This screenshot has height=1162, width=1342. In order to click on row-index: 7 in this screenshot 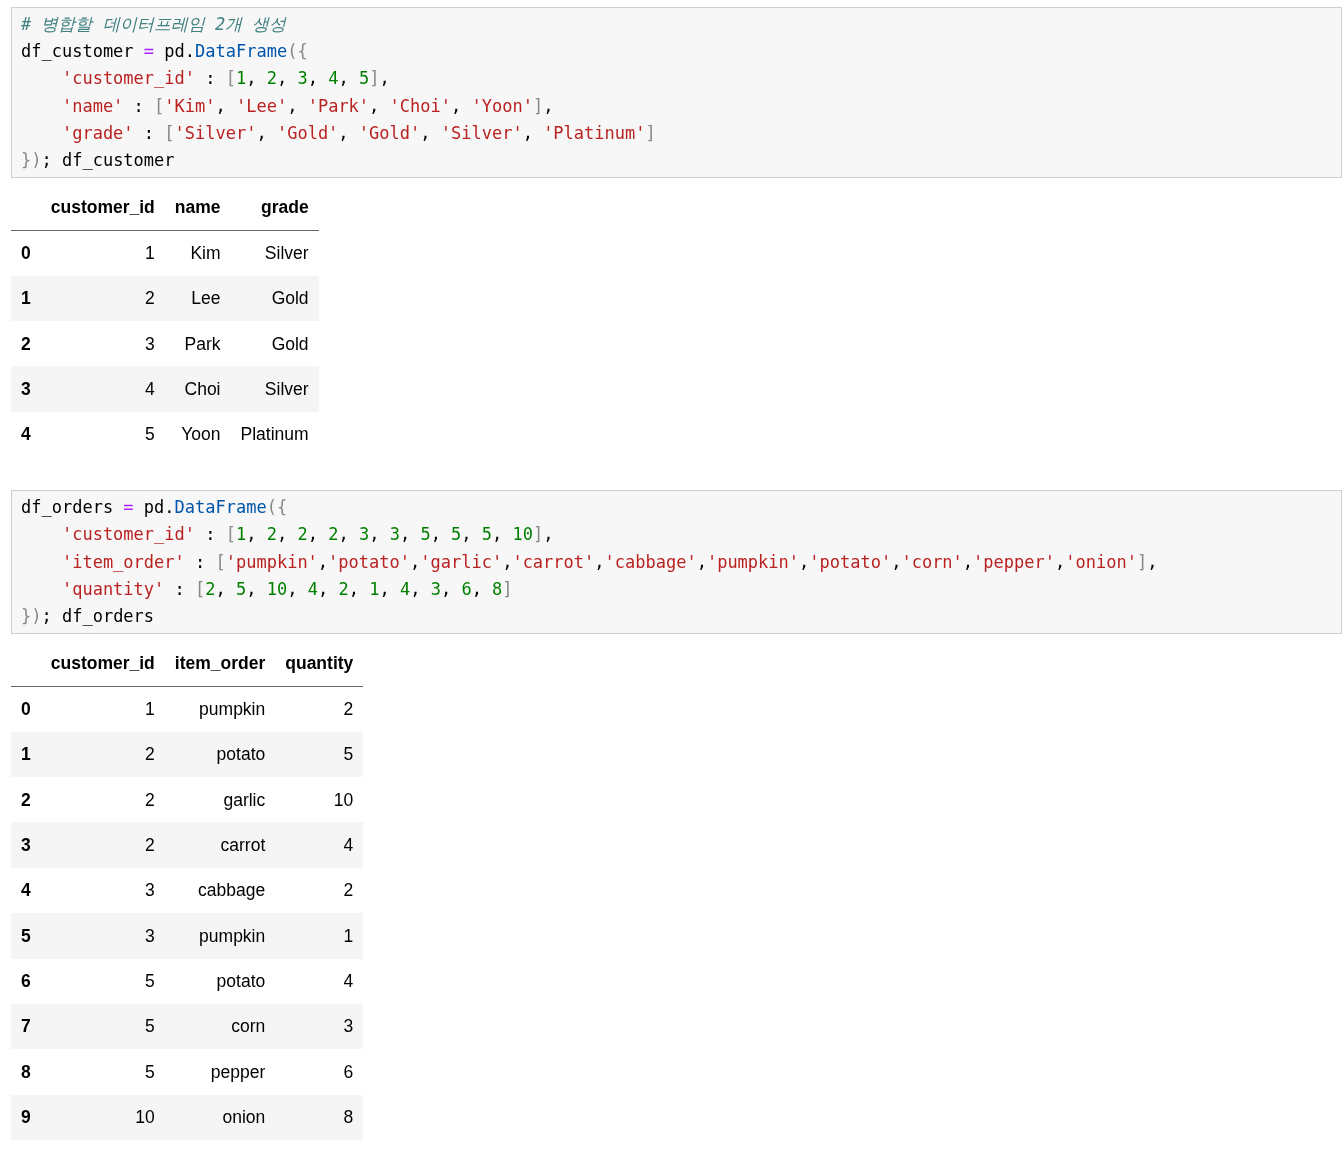, I will do `click(26, 1026)`.